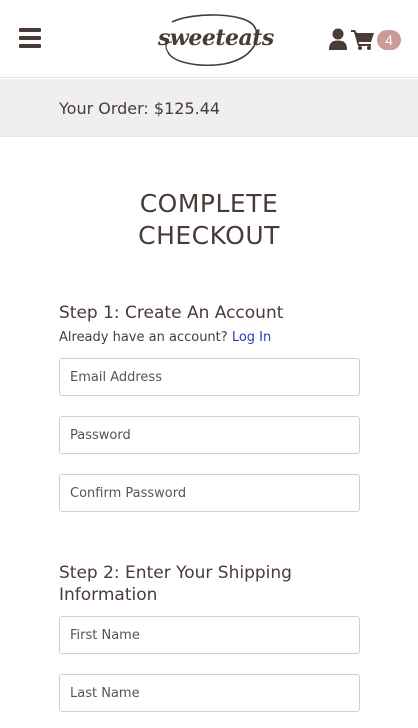 Image resolution: width=418 pixels, height=728 pixels. I want to click on shopping-cart-icon, so click(363, 39).